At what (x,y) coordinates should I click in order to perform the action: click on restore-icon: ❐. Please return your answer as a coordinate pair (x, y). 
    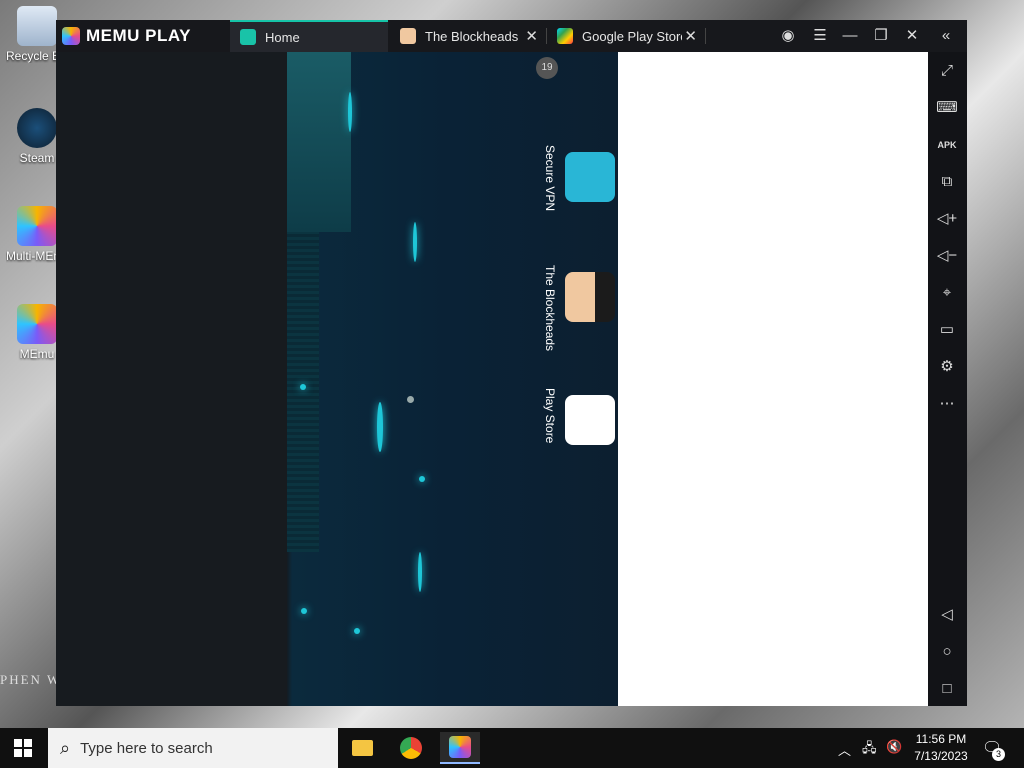
    Looking at the image, I should click on (881, 36).